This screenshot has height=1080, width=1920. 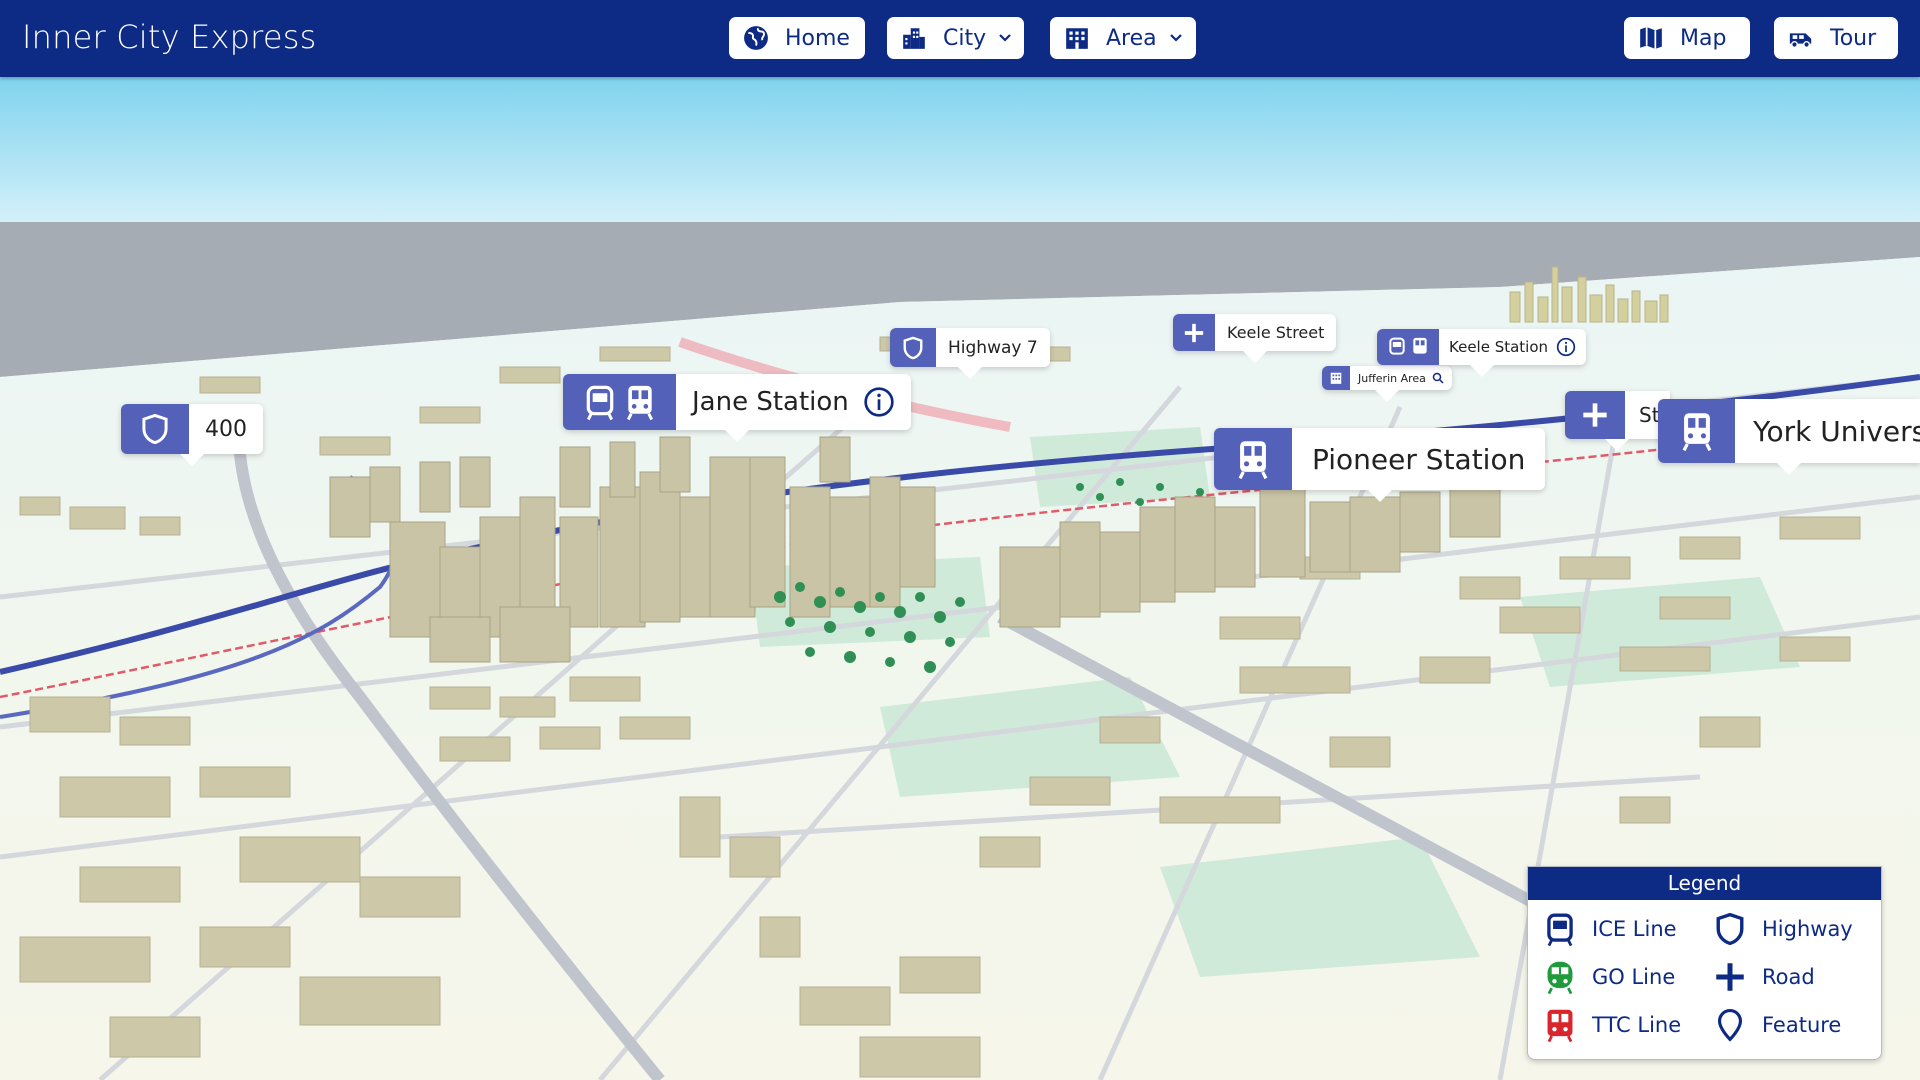 What do you see at coordinates (1637, 1025) in the screenshot?
I see `legend-label: TTC Line` at bounding box center [1637, 1025].